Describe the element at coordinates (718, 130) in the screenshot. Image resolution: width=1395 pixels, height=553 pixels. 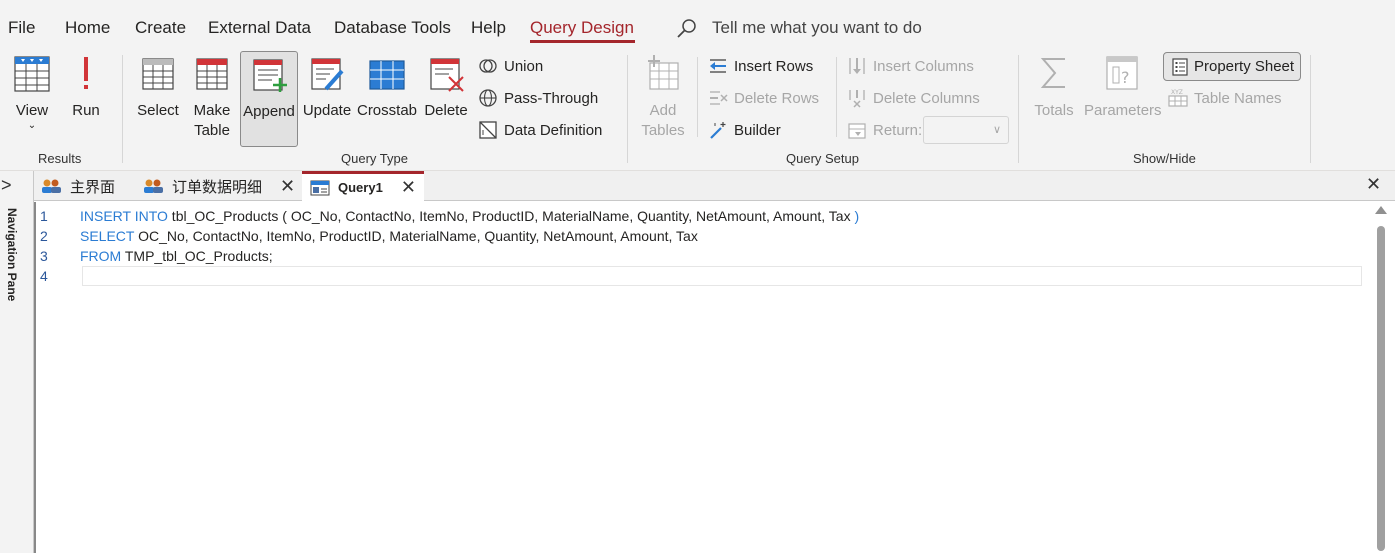
I see `magic-wand-icon` at that location.